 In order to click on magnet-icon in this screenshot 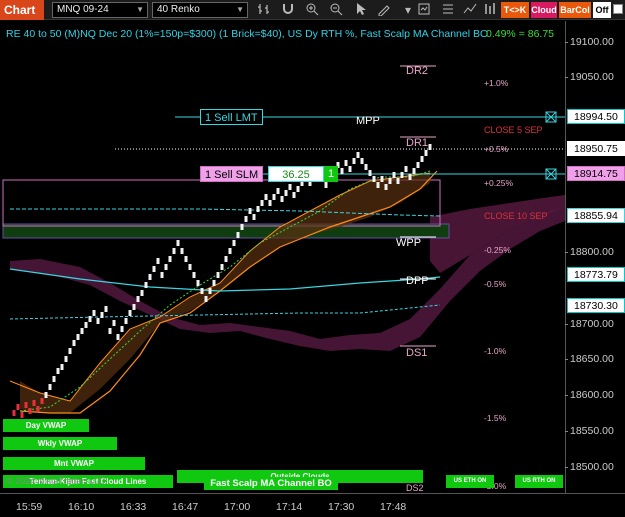, I will do `click(288, 10)`.